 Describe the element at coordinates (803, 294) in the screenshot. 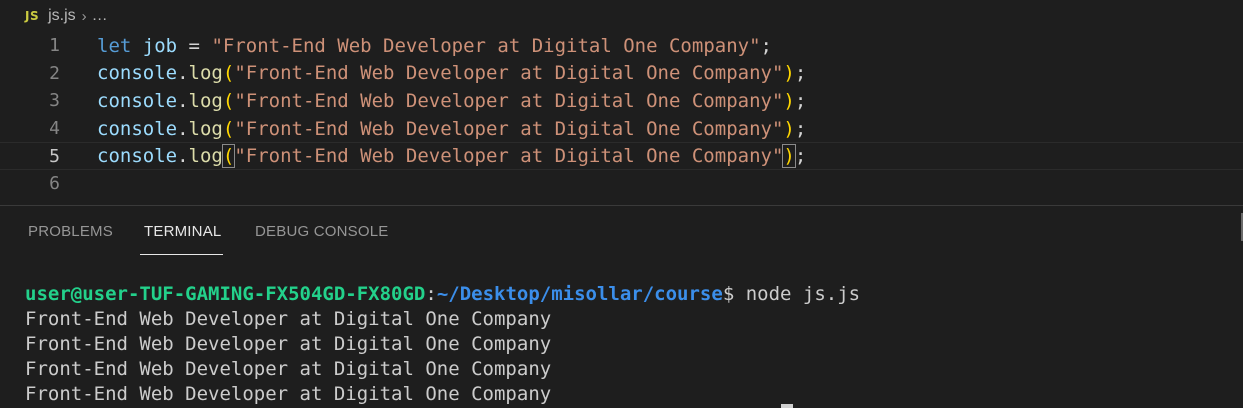

I see `terminal-command: node js.js` at that location.